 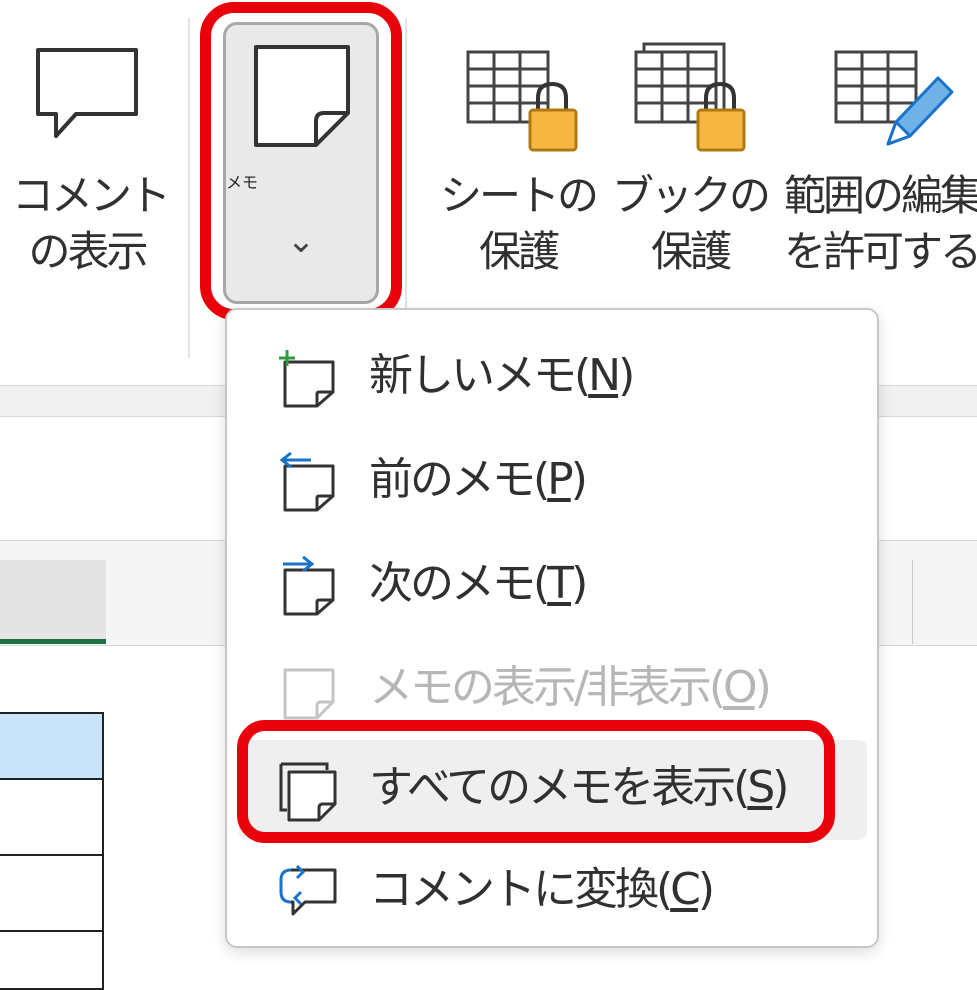 I want to click on convert-to-comment-label: コメントに変換(, so click(x=521, y=889).